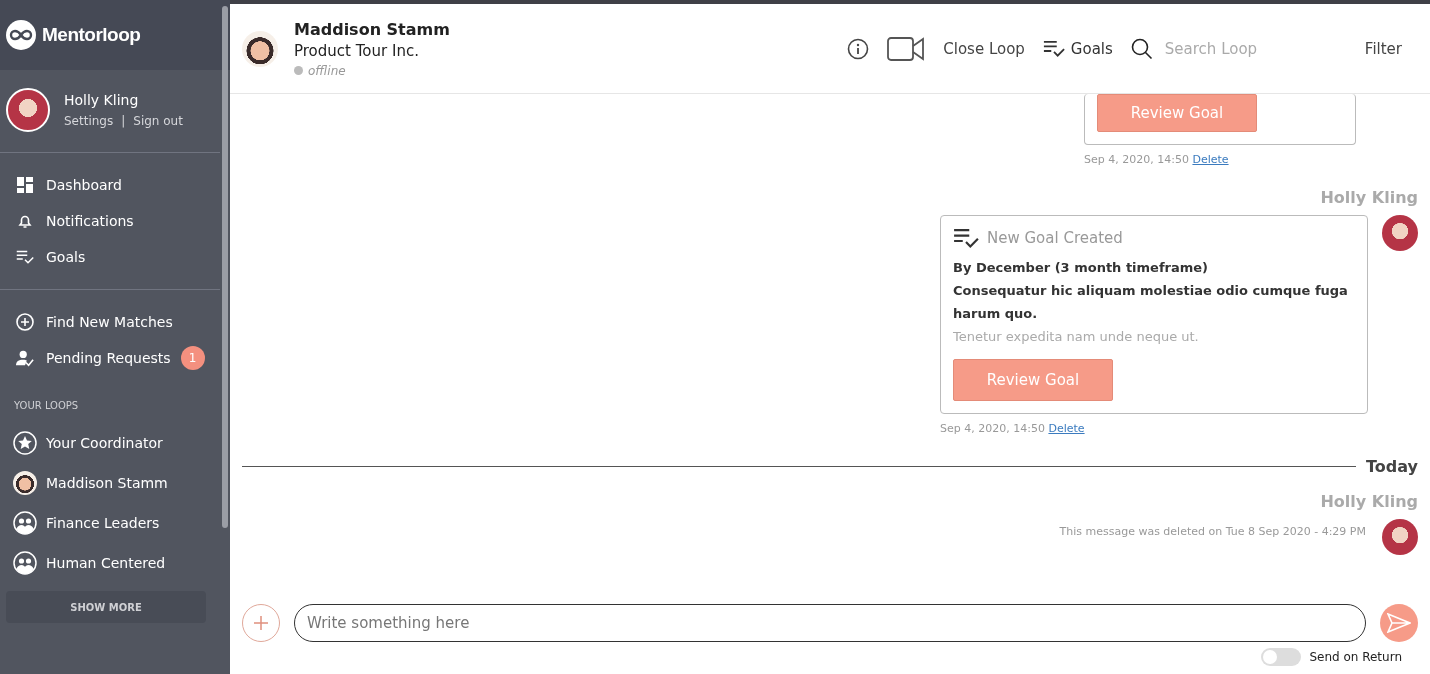  I want to click on video-camera-icon, so click(906, 48).